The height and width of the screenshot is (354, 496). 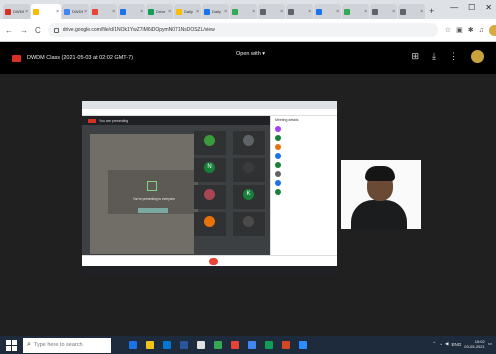 I want to click on app-icon, so click(x=218, y=345).